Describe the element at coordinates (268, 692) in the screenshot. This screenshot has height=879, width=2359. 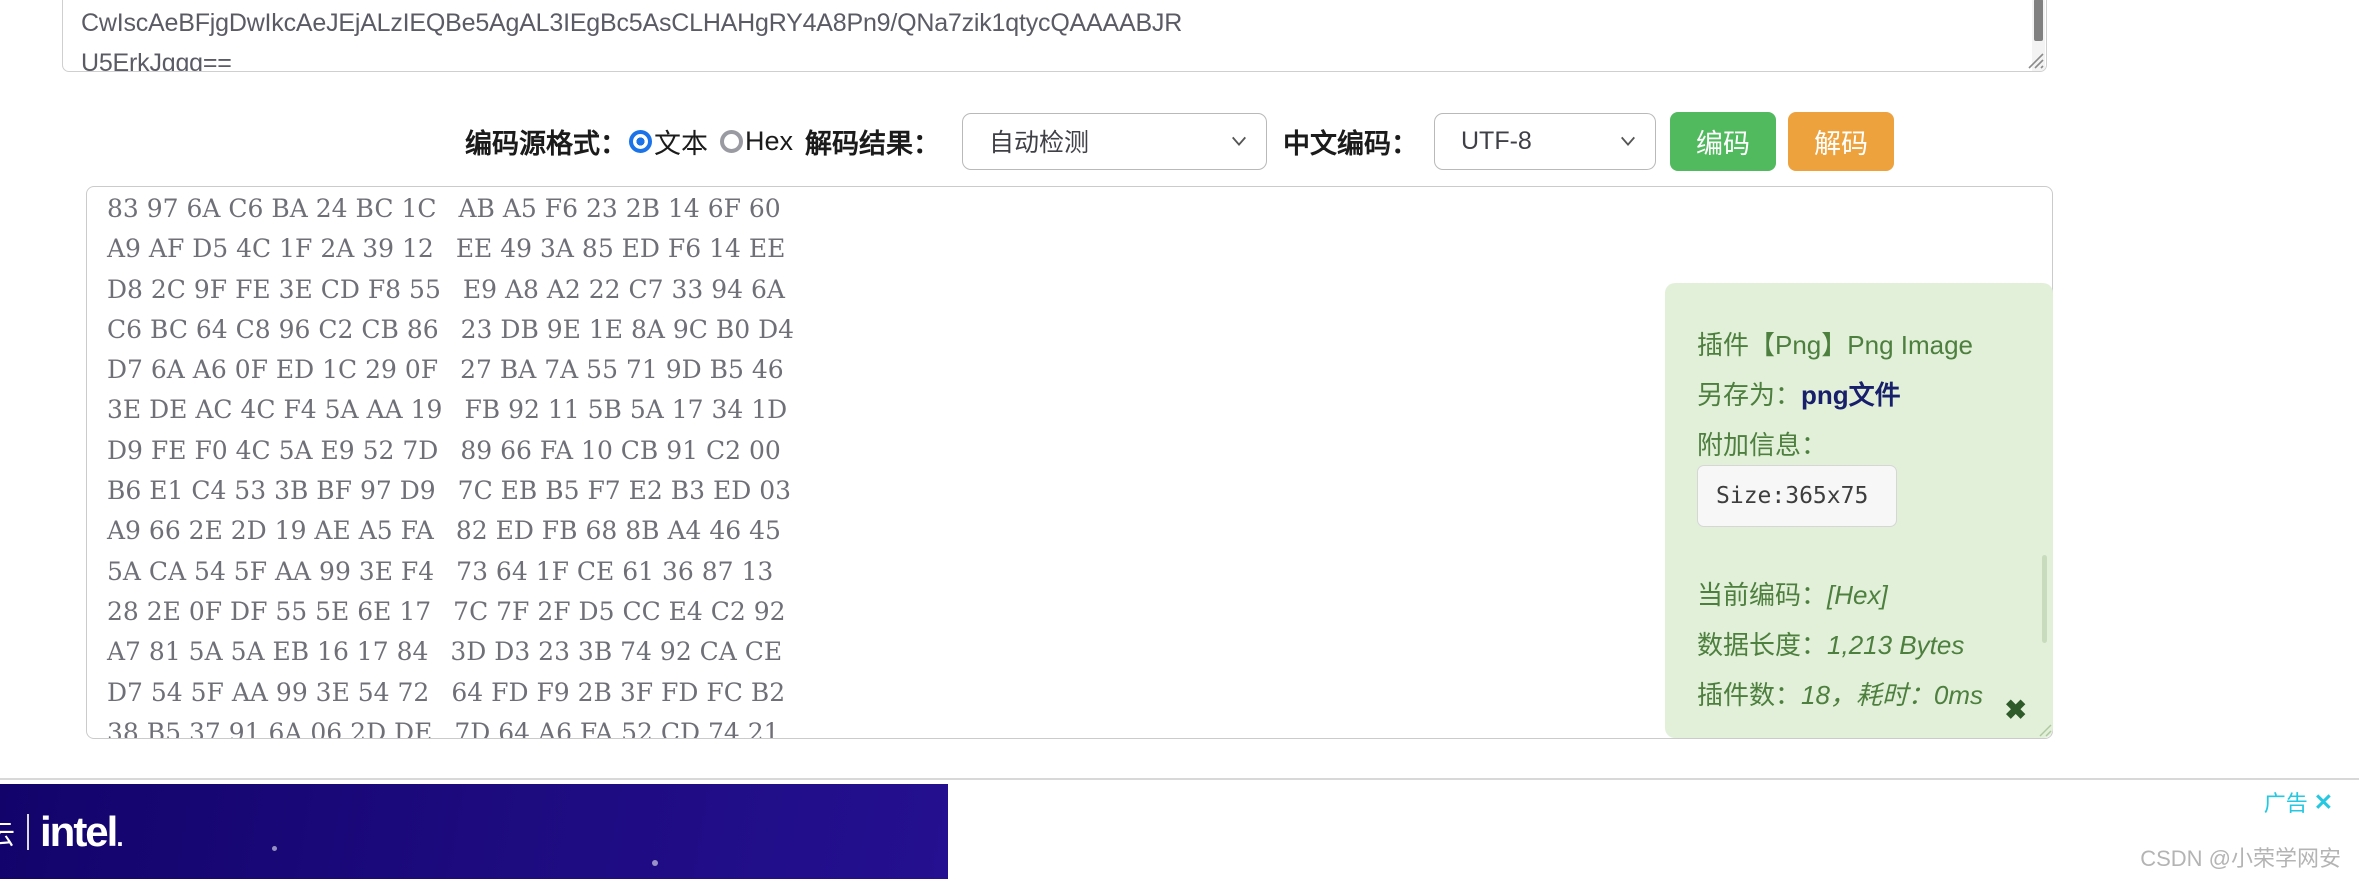
I see `hex-row-left: D7 54 5F AA 99 3E 54 72` at that location.